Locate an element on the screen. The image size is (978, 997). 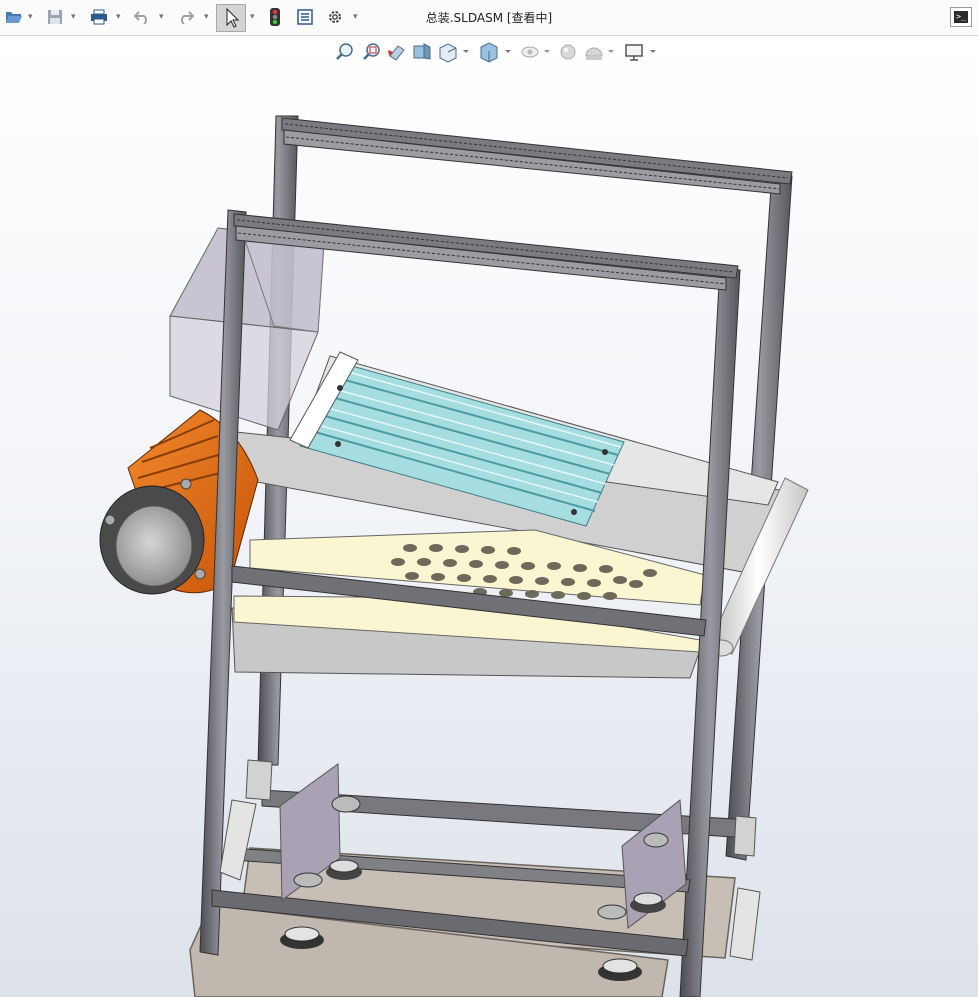
properties-icon is located at coordinates (305, 17).